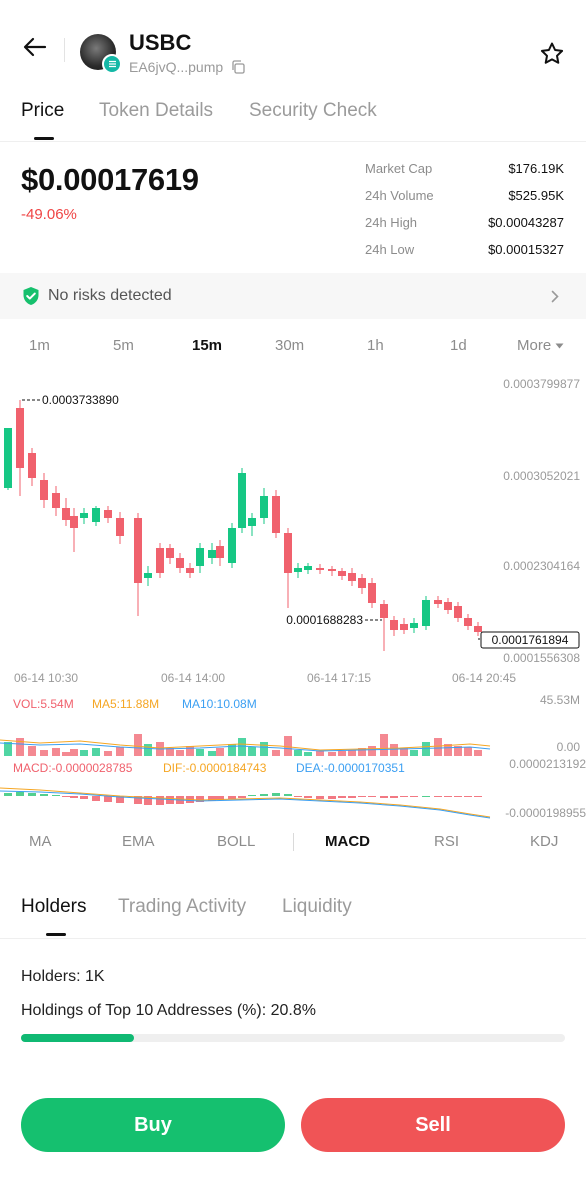 This screenshot has height=1200, width=586. I want to click on tab-token-details: Token Details, so click(156, 111).